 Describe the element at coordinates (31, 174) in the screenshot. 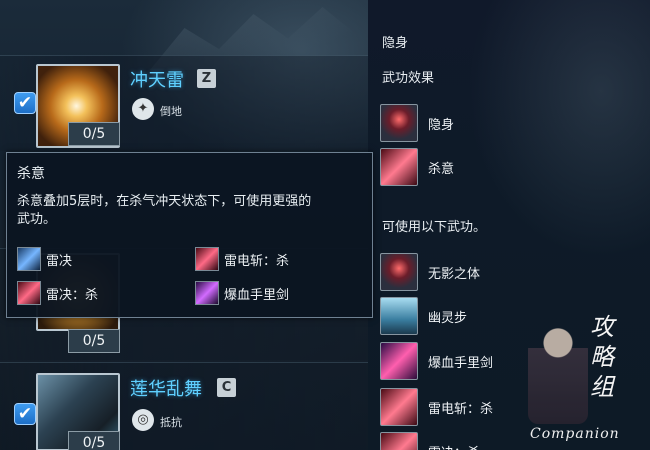

I see `tooltip-title: 杀意` at that location.